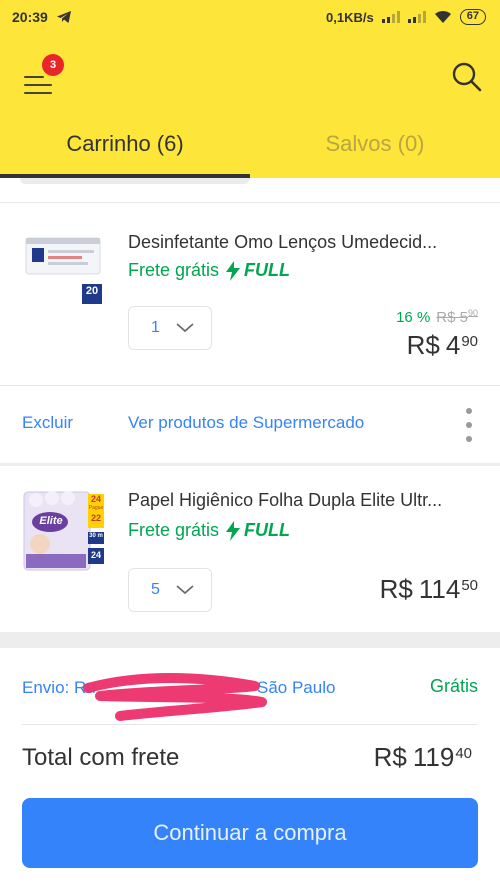 The width and height of the screenshot is (500, 890). What do you see at coordinates (442, 345) in the screenshot?
I see `item-price: R$ 4 90` at bounding box center [442, 345].